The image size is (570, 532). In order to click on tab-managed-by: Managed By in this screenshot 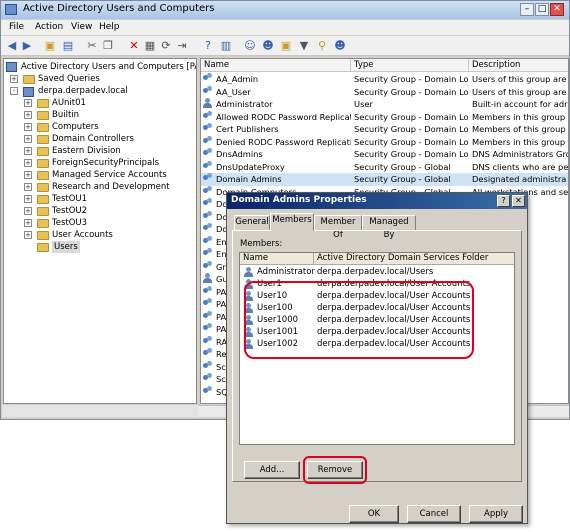, I will do `click(389, 227)`.